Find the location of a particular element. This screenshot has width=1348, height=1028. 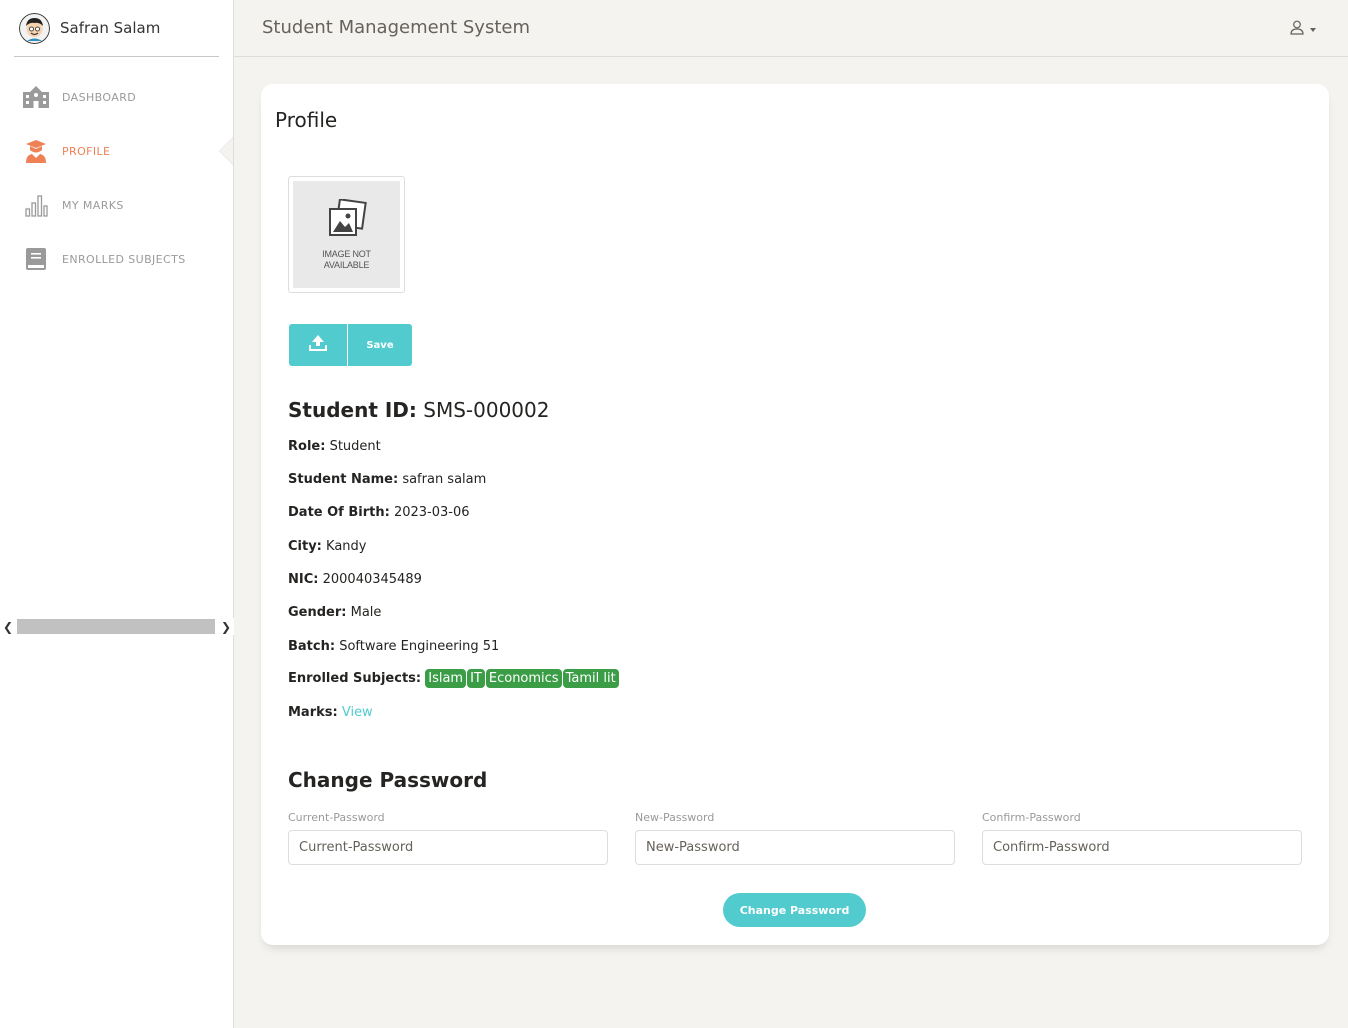

confirm-password-input is located at coordinates (1142, 847).